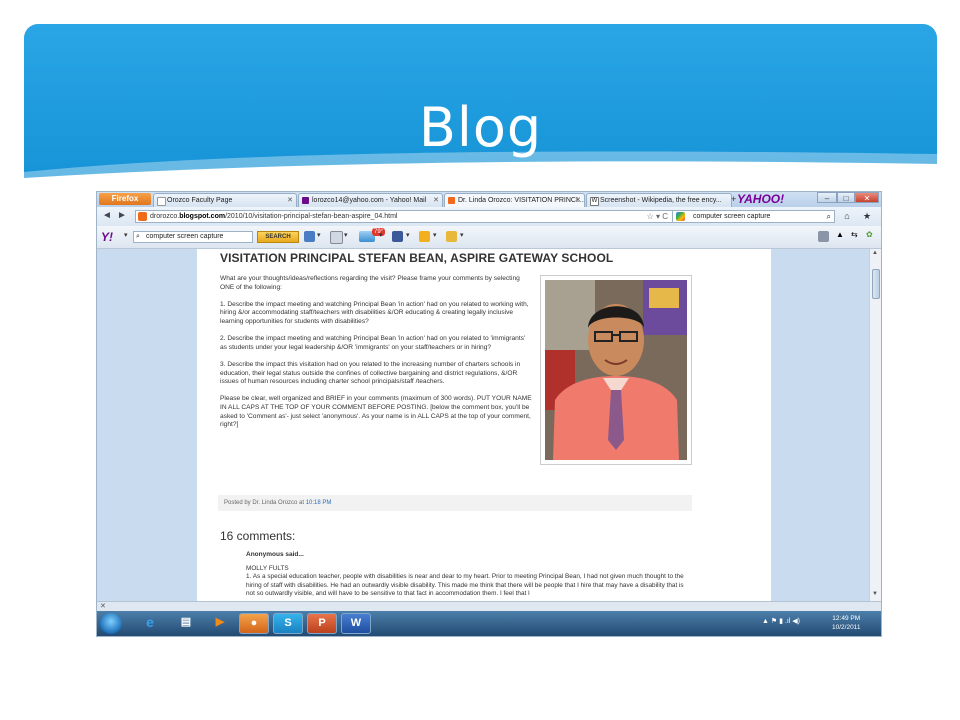 This screenshot has width=960, height=720. I want to click on mail-icon, so click(336, 237).